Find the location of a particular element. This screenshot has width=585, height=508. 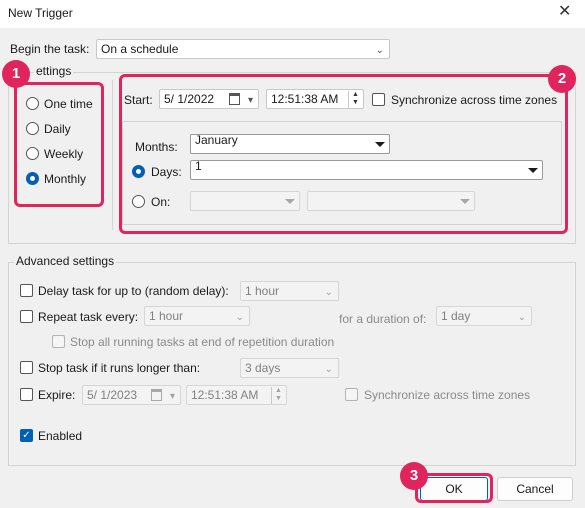

expire-date-picker: 5/ 1/2023 ▾ is located at coordinates (131, 395).